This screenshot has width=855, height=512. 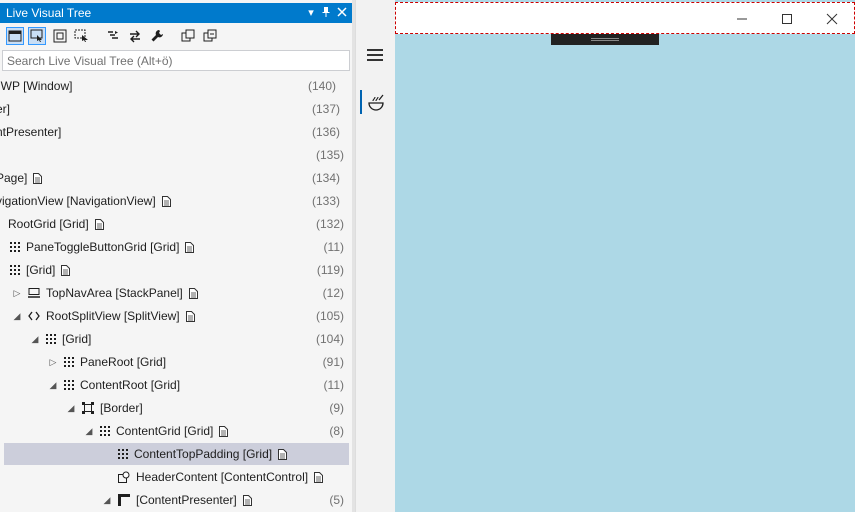 What do you see at coordinates (88, 408) in the screenshot?
I see `border-element-icon` at bounding box center [88, 408].